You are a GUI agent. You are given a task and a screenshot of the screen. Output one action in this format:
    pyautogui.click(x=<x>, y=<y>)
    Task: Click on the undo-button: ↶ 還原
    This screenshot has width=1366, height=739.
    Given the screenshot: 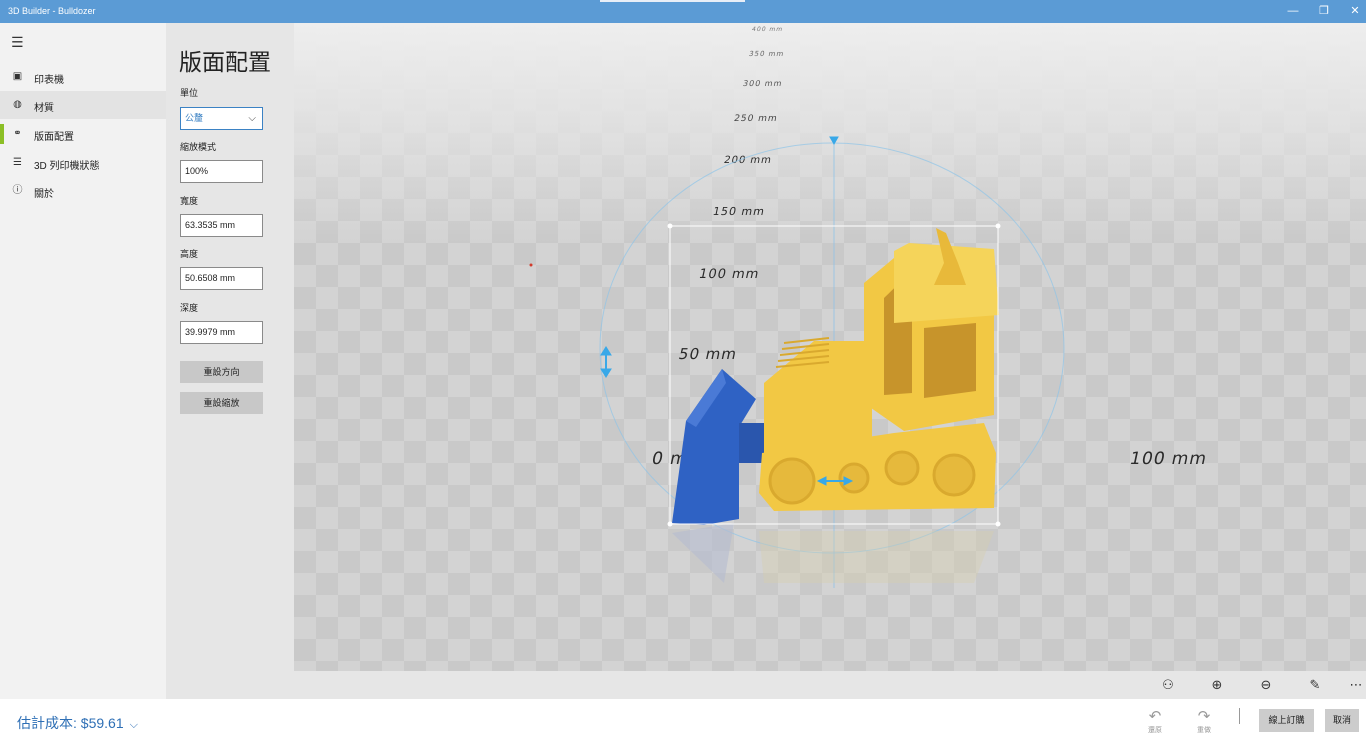 What is the action you would take?
    pyautogui.click(x=1155, y=721)
    